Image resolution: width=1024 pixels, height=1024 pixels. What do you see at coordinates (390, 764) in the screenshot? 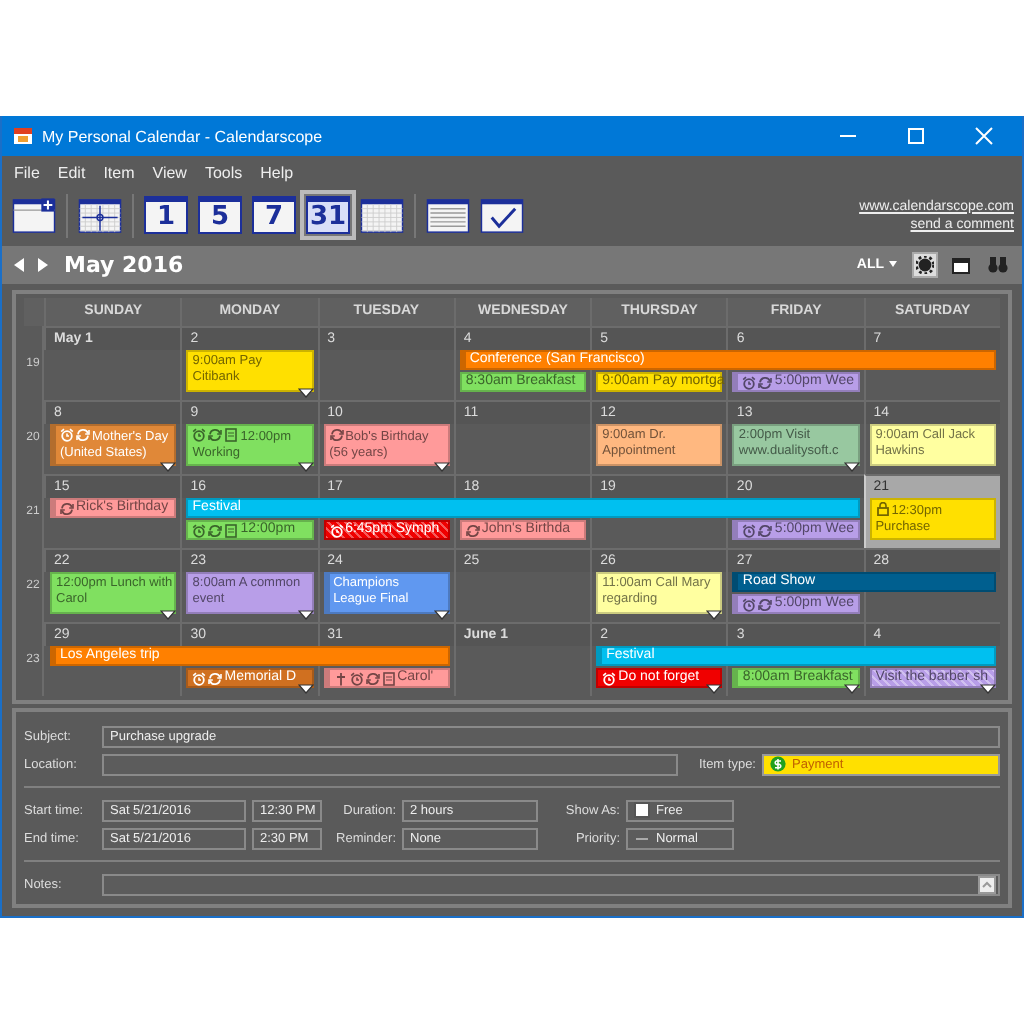
I see `input-field` at bounding box center [390, 764].